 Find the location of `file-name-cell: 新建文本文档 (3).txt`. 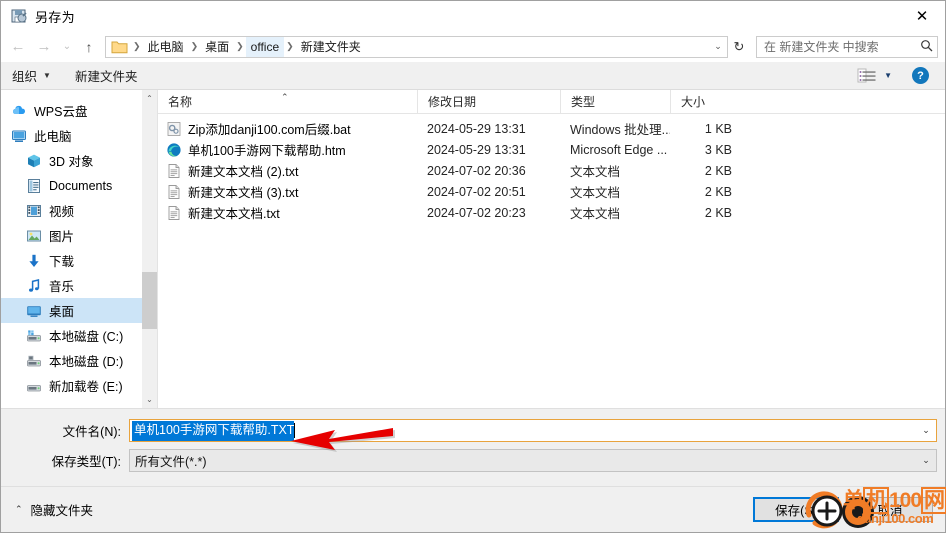

file-name-cell: 新建文本文档 (3).txt is located at coordinates (287, 191).